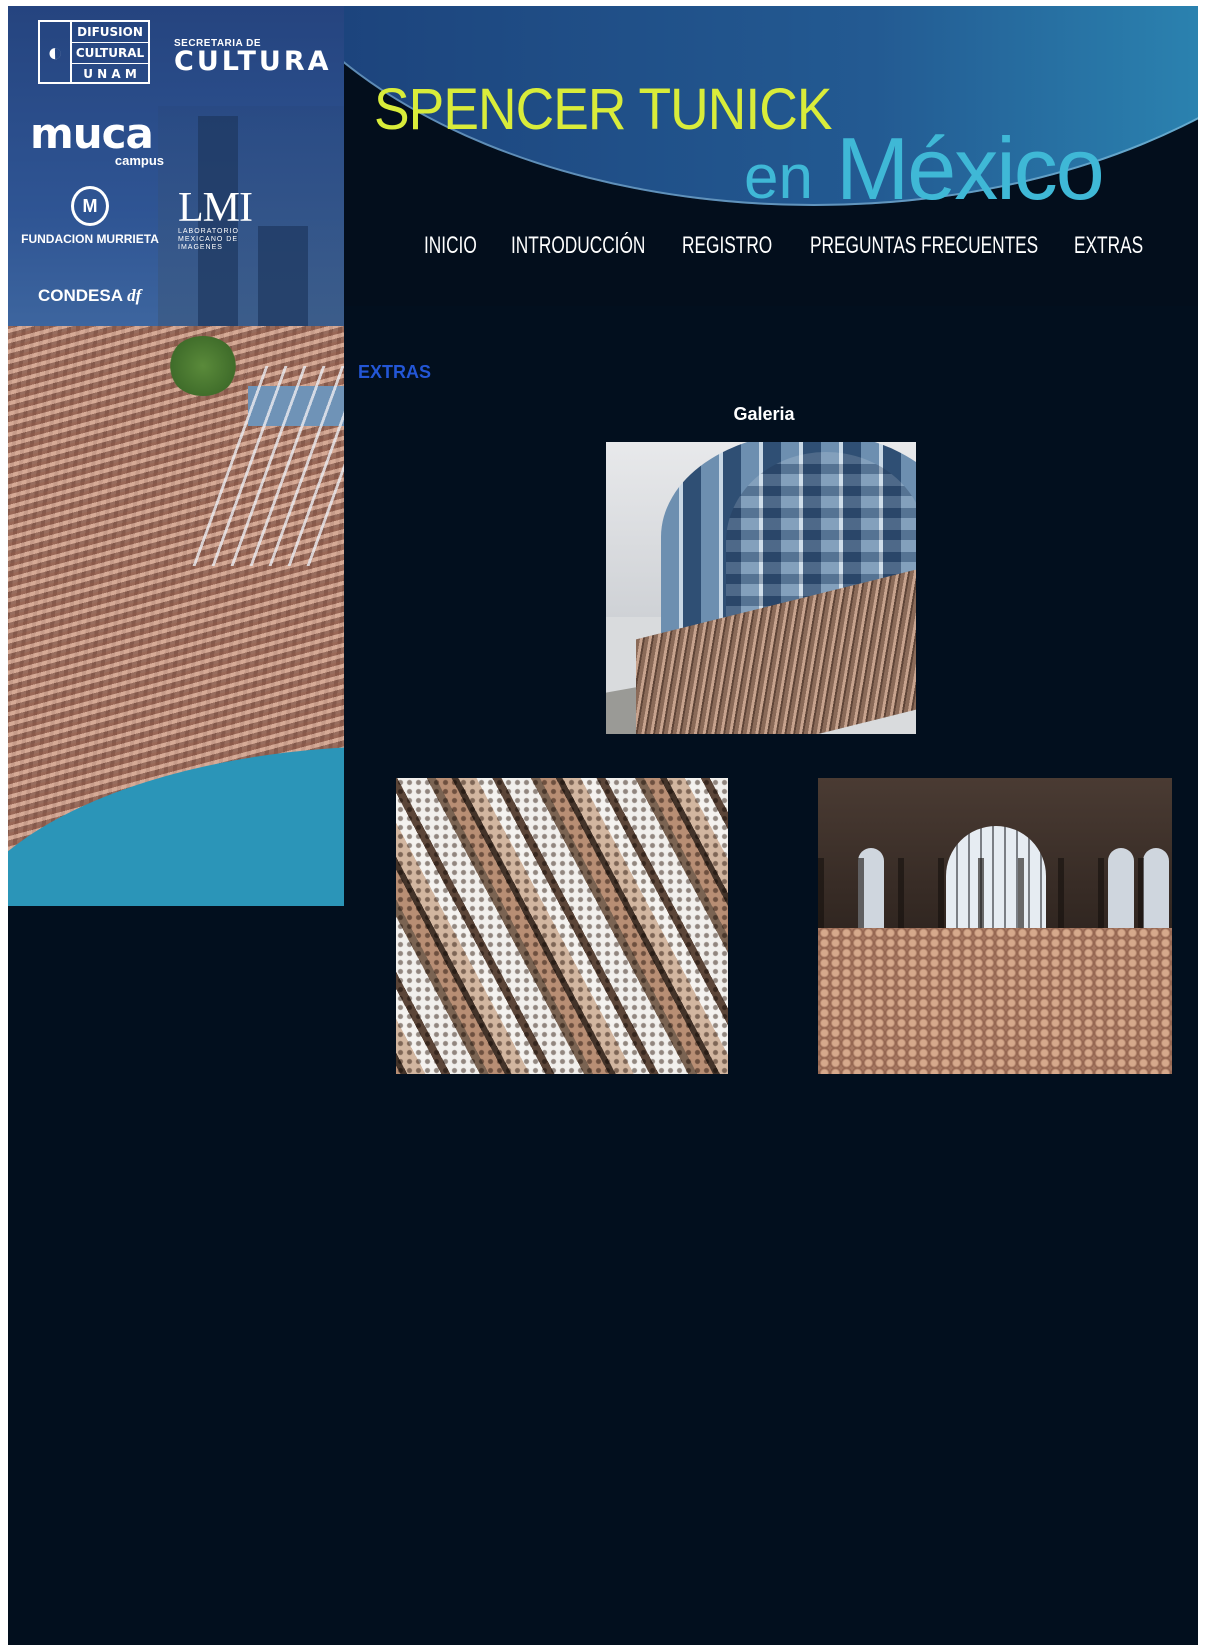 The height and width of the screenshot is (1645, 1205). I want to click on cultura-logo: SECRETARIA DE CULTURA, so click(254, 54).